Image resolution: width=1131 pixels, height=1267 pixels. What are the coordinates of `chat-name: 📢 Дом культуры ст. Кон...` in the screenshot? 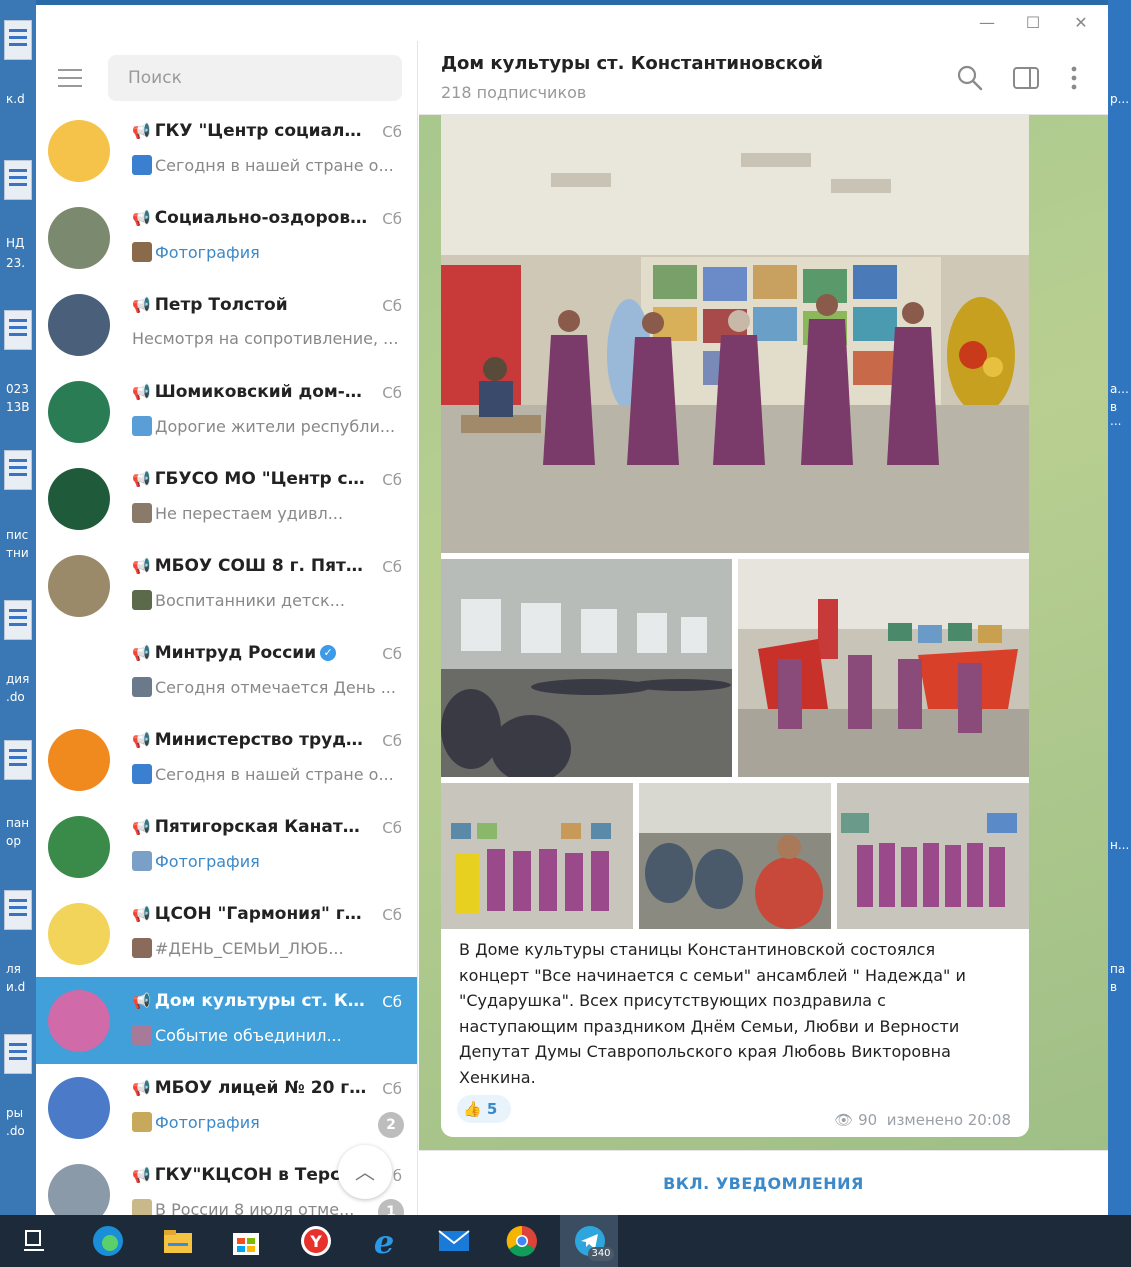 It's located at (250, 1001).